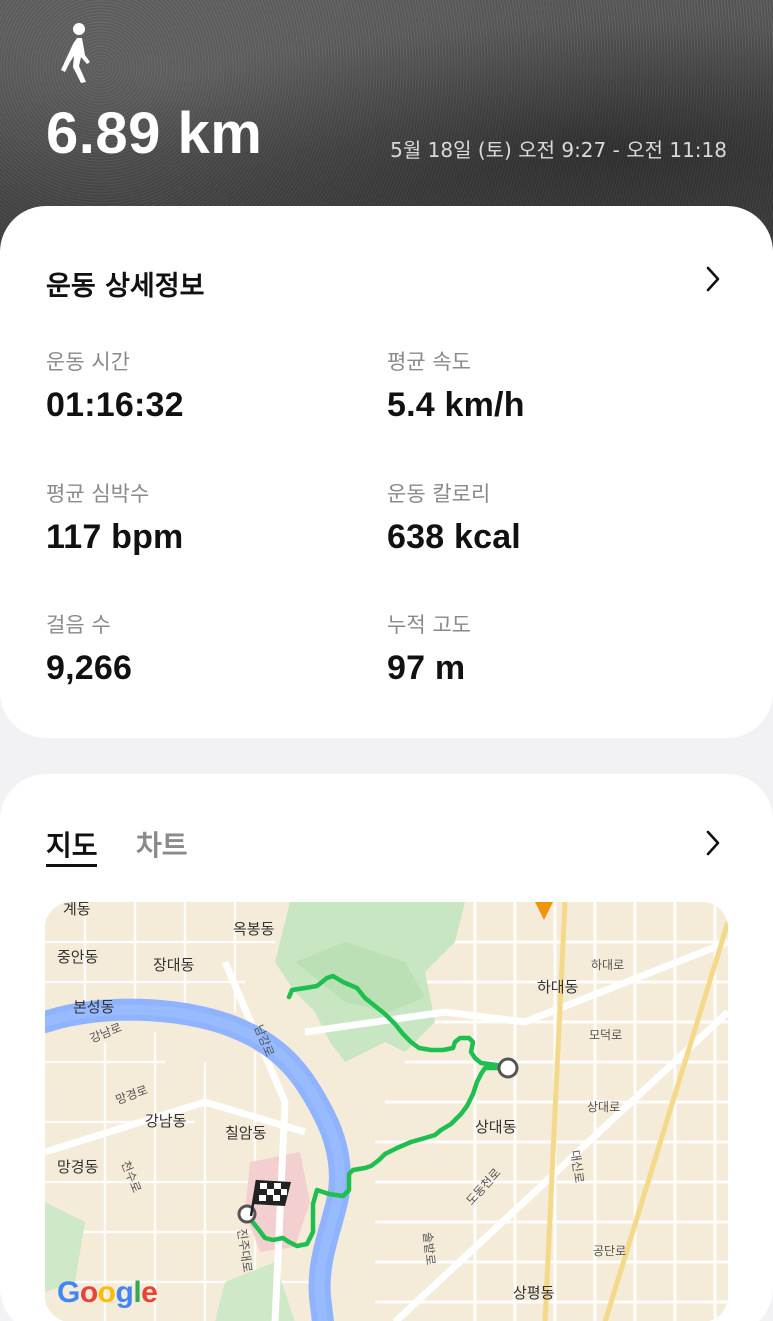 The height and width of the screenshot is (1321, 773). I want to click on stat-value: 01:16:32, so click(115, 405).